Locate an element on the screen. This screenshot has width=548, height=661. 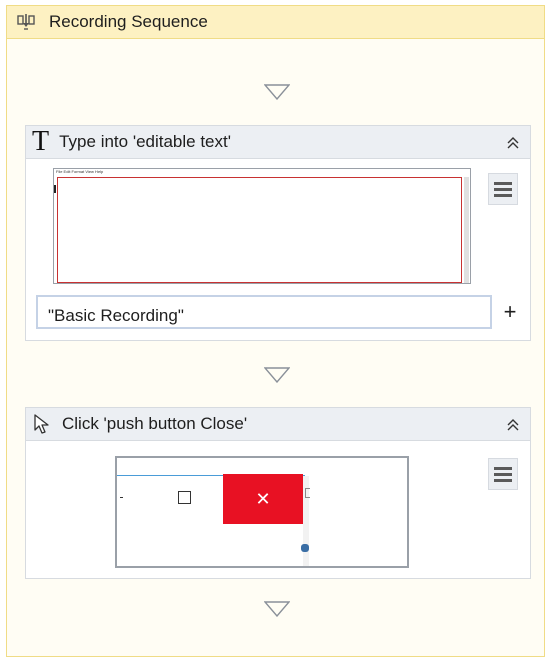
pointer-cursor-icon is located at coordinates (42, 424).